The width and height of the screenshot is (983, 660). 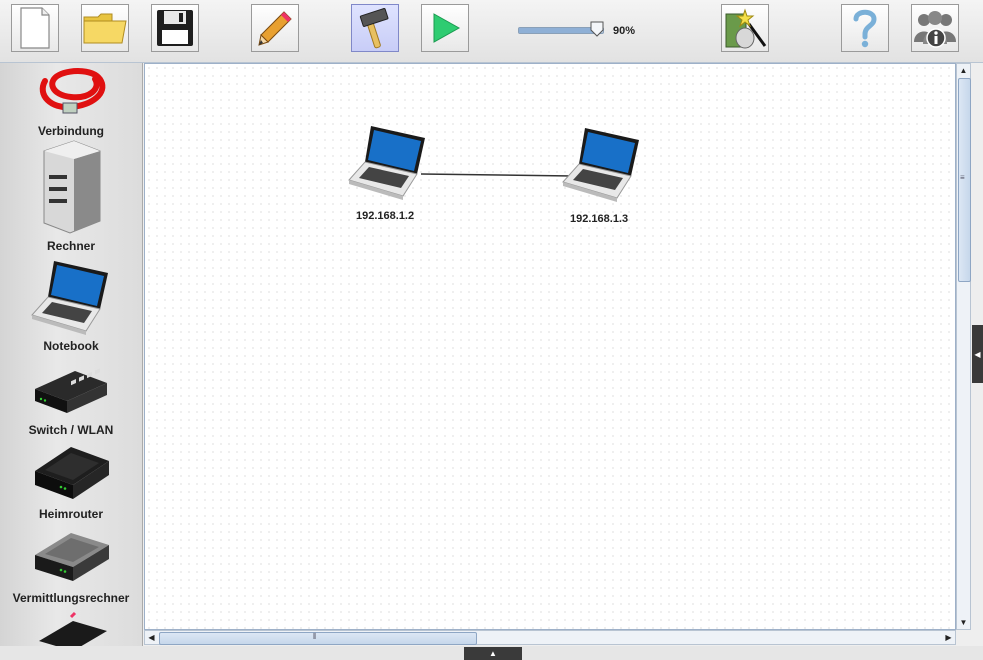 I want to click on wizard-button, so click(x=745, y=28).